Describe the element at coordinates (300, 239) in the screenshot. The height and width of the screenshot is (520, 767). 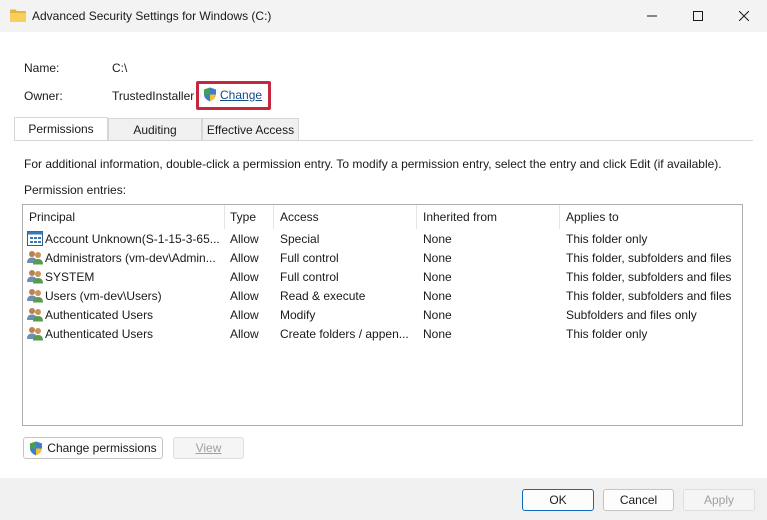
I see `access-cell: Special` at that location.